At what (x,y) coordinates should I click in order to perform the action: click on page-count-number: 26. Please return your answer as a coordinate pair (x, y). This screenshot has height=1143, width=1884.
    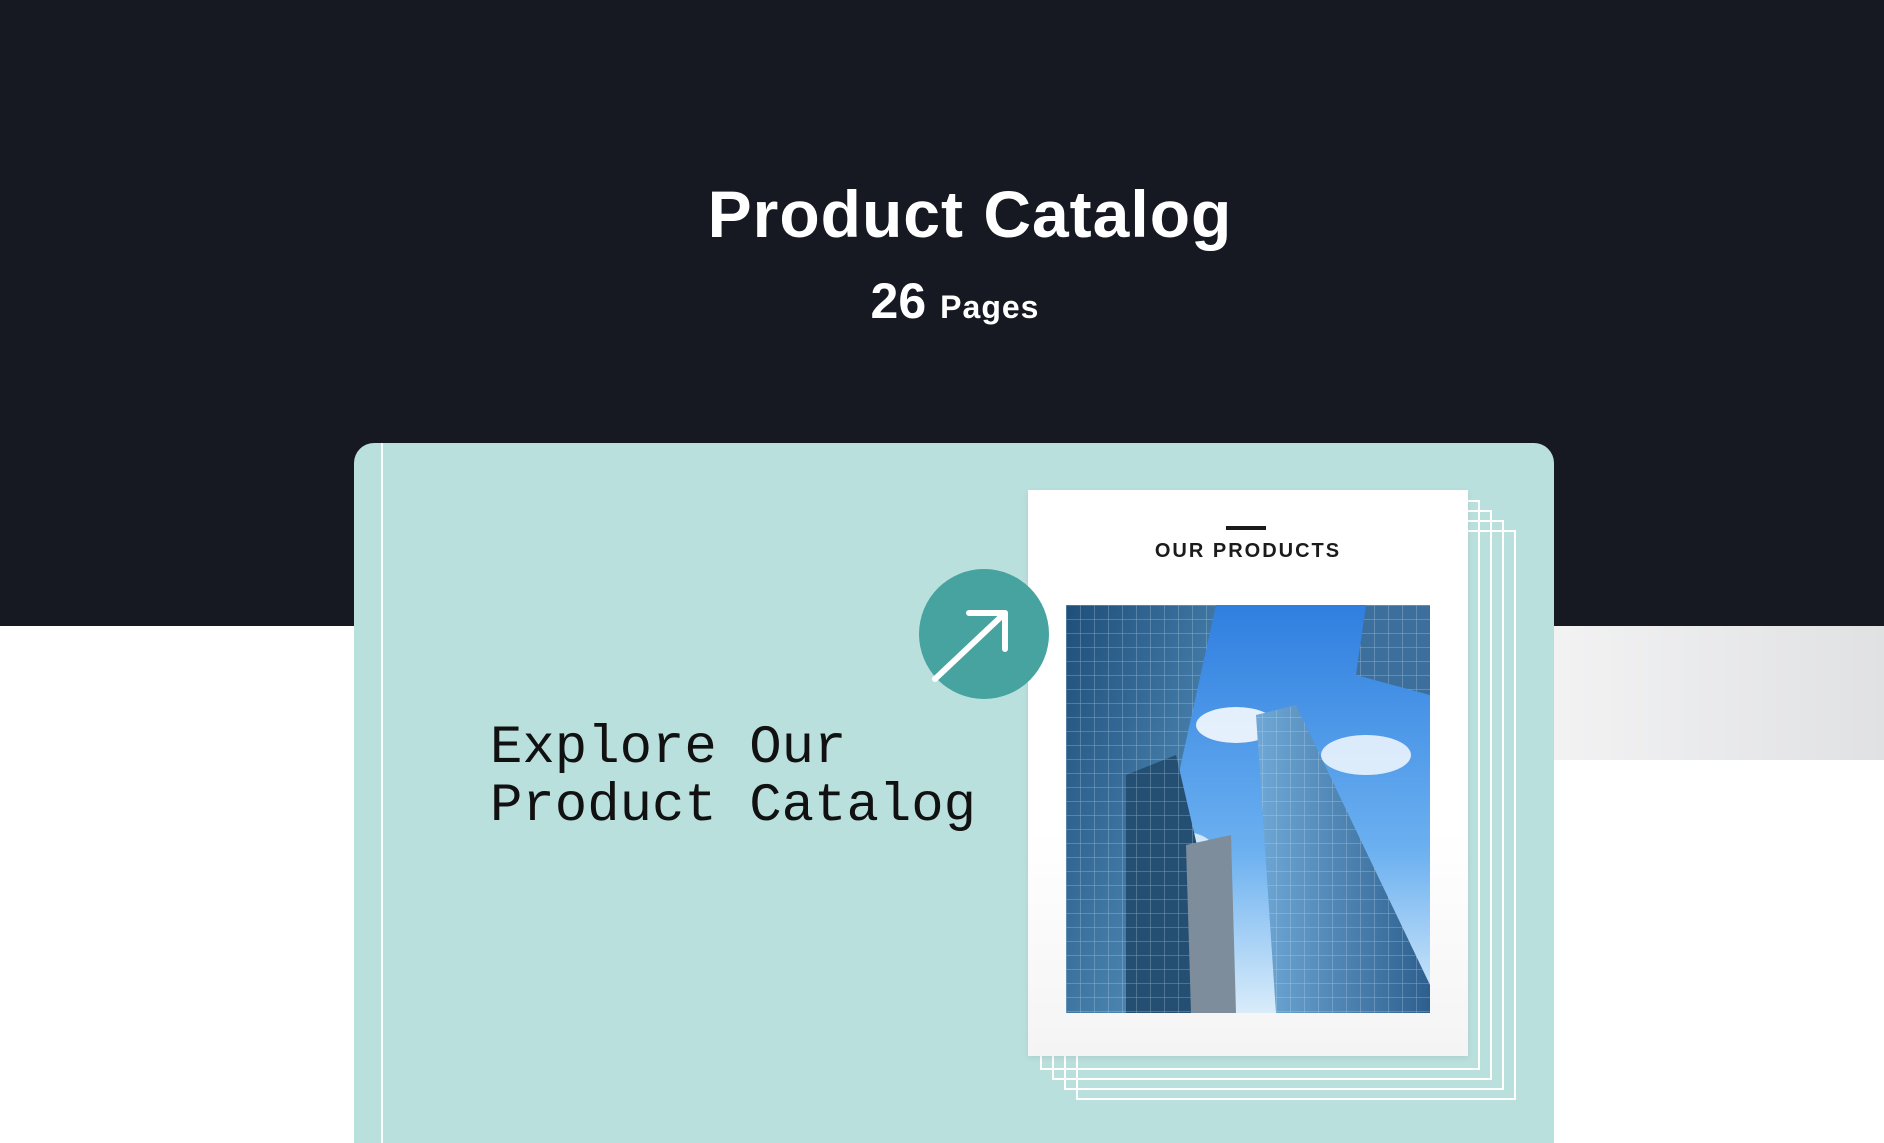
    Looking at the image, I should click on (898, 301).